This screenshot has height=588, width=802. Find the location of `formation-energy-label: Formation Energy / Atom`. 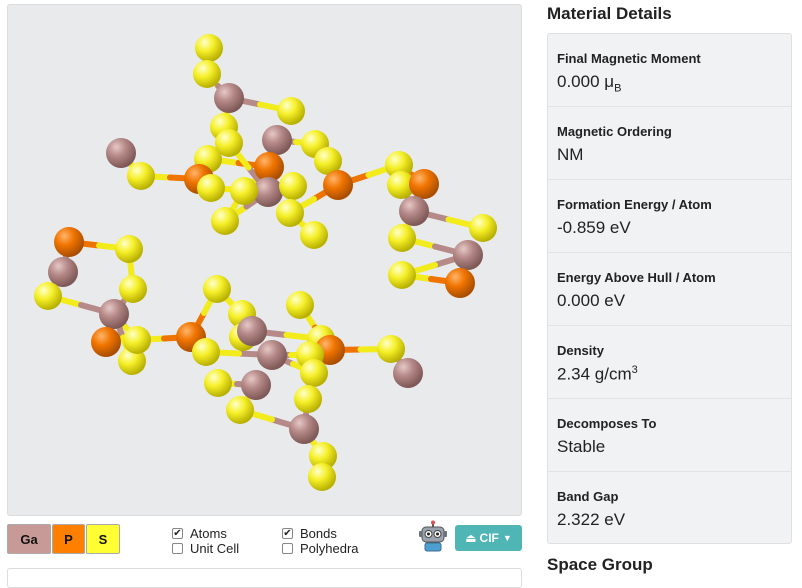

formation-energy-label: Formation Energy / Atom is located at coordinates (634, 204).